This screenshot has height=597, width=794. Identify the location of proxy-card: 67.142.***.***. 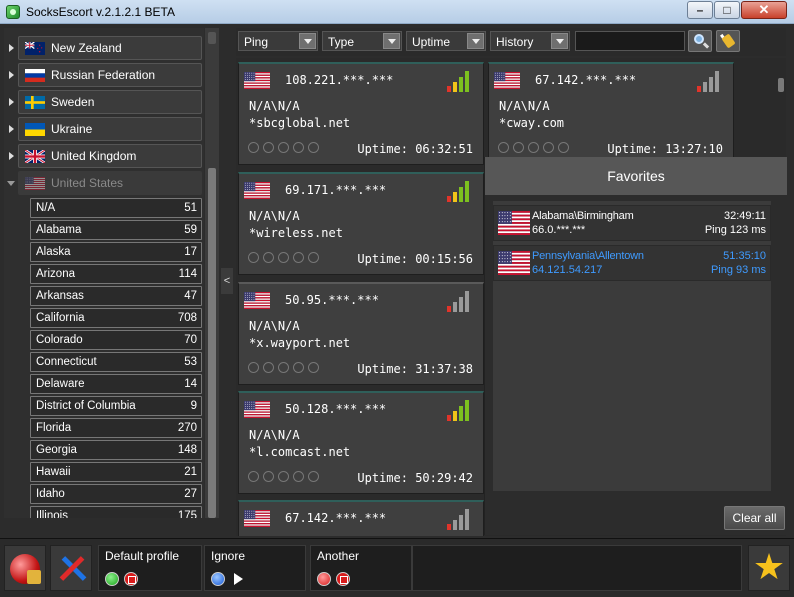
(361, 518).